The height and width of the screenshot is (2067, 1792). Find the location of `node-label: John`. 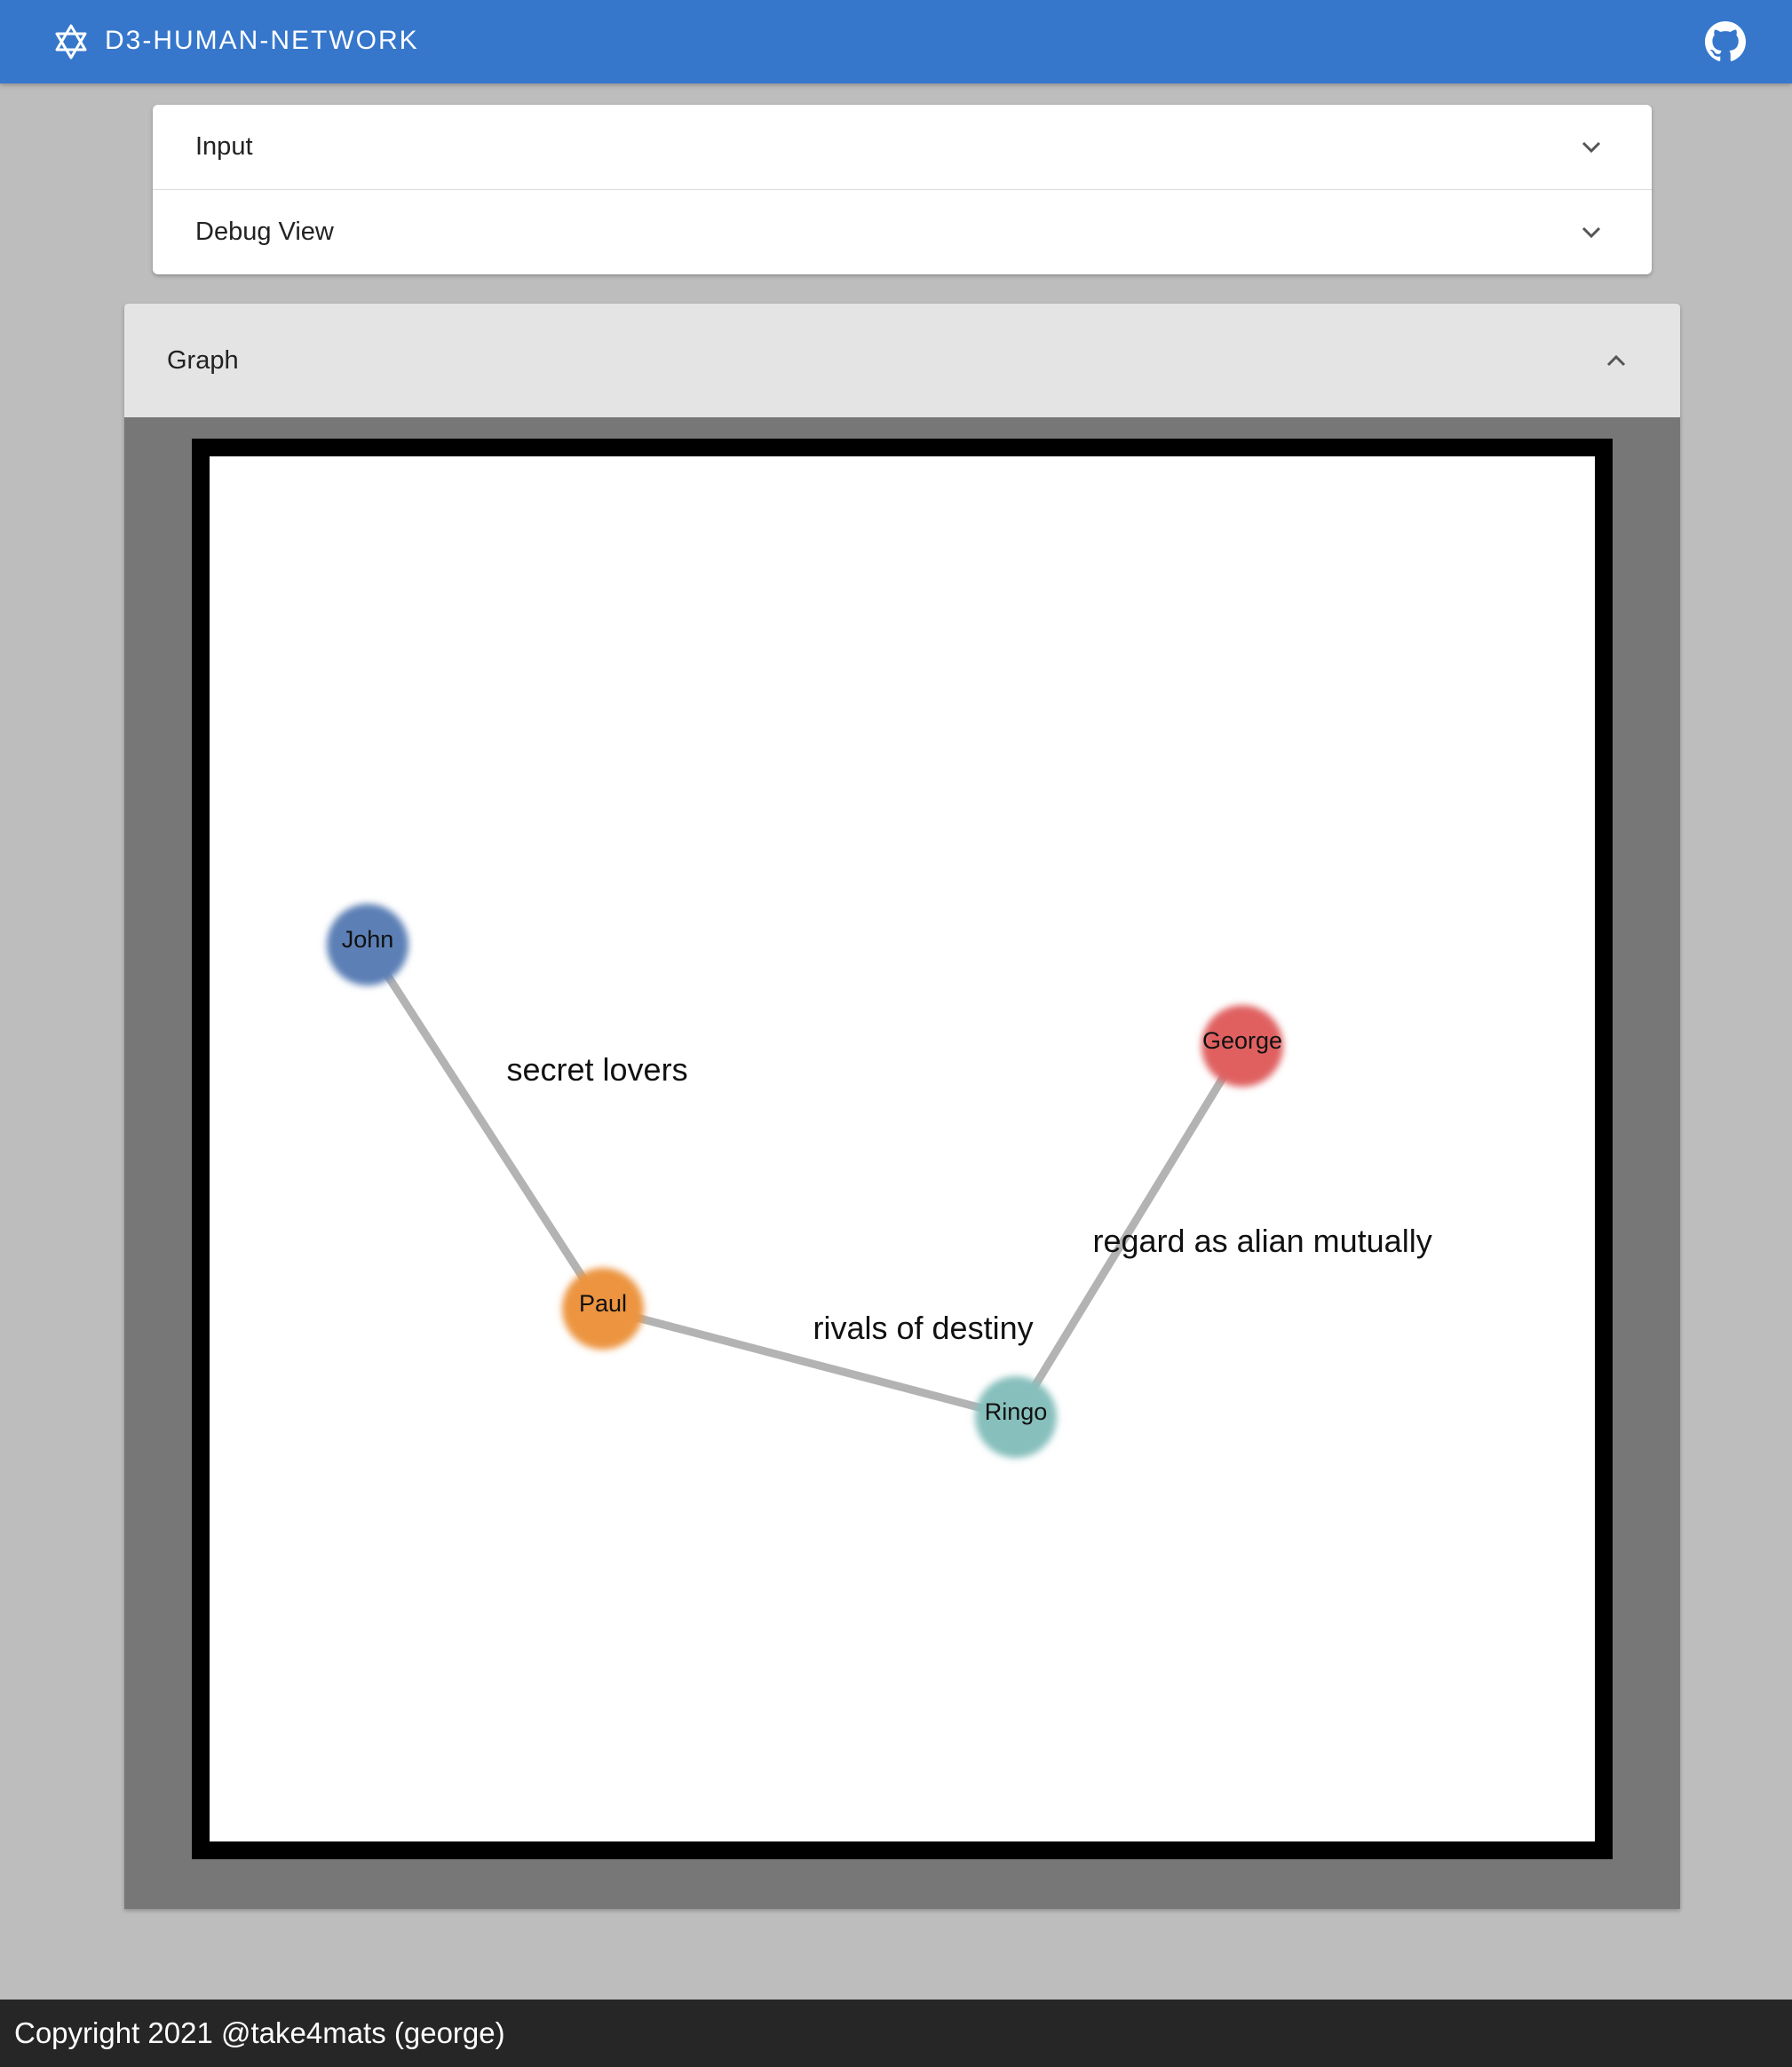

node-label: John is located at coordinates (368, 940).